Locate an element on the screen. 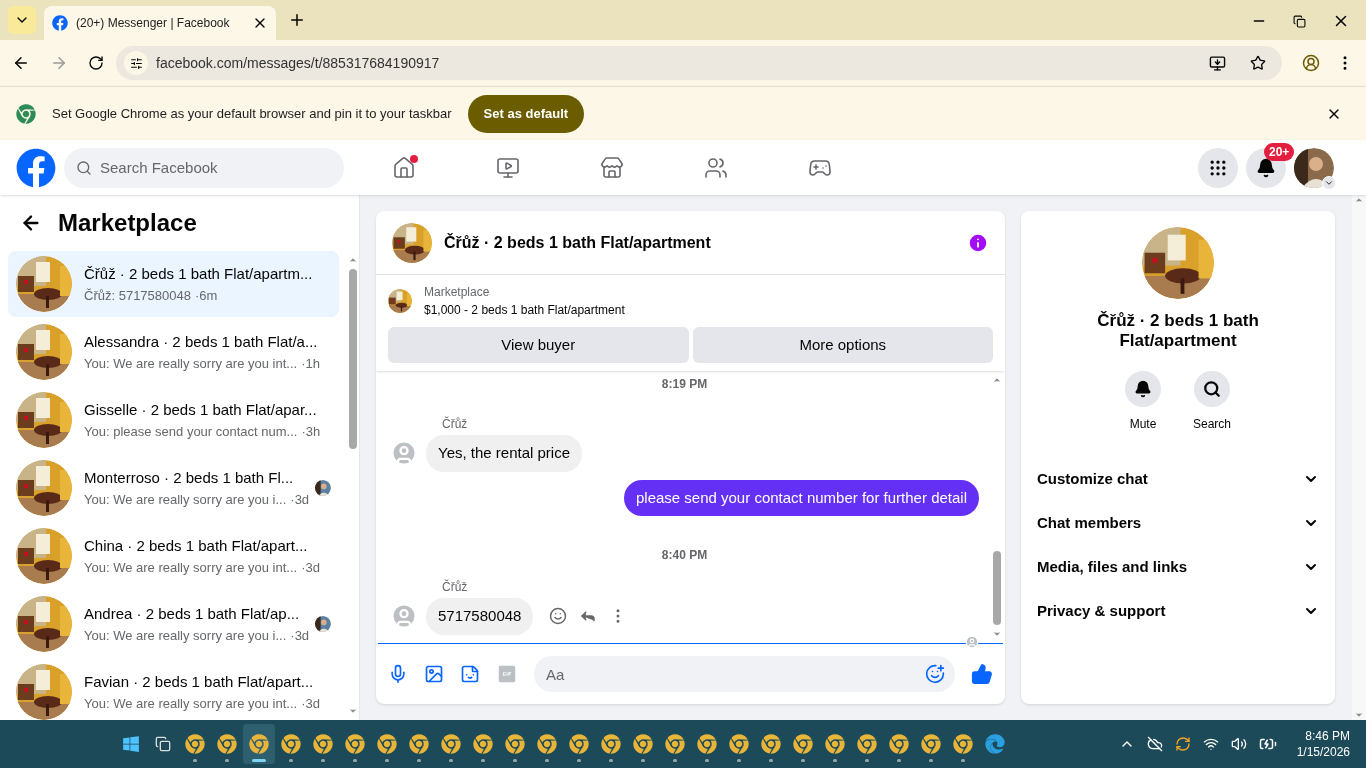 The height and width of the screenshot is (768, 1366). sticker-icon is located at coordinates (470, 674).